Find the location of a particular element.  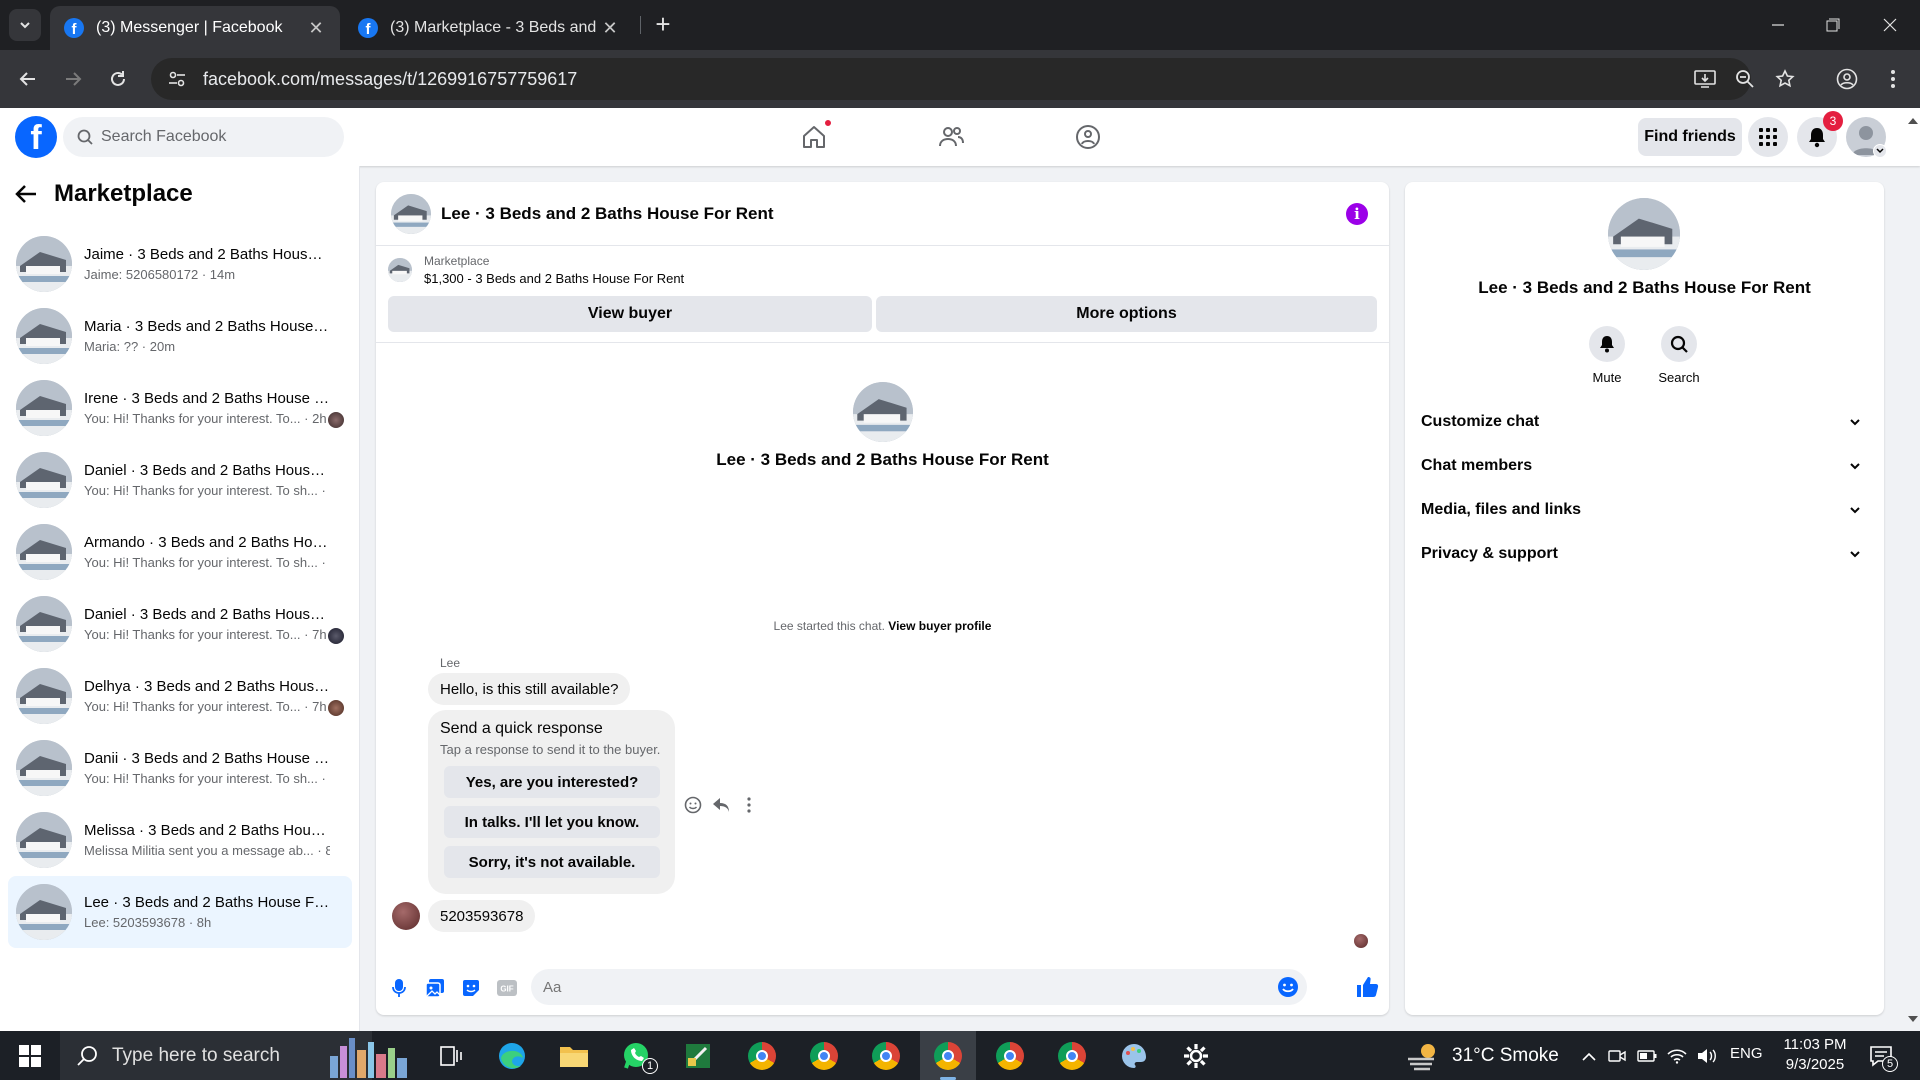

quick-response-button: Sorry, it's not available. is located at coordinates (552, 862).